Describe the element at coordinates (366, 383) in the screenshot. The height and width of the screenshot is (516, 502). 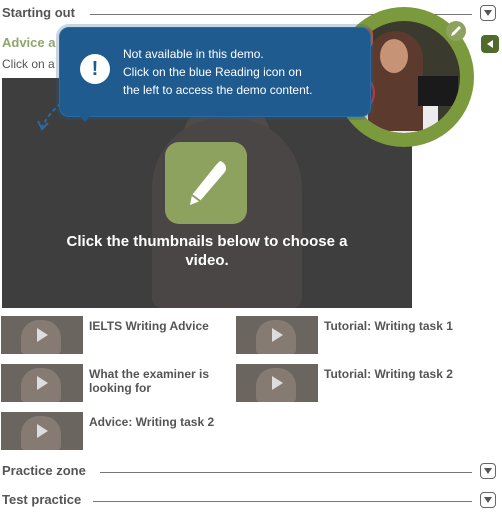
I see `video-thumbnail-item: Tutorial: Writing task 2` at that location.